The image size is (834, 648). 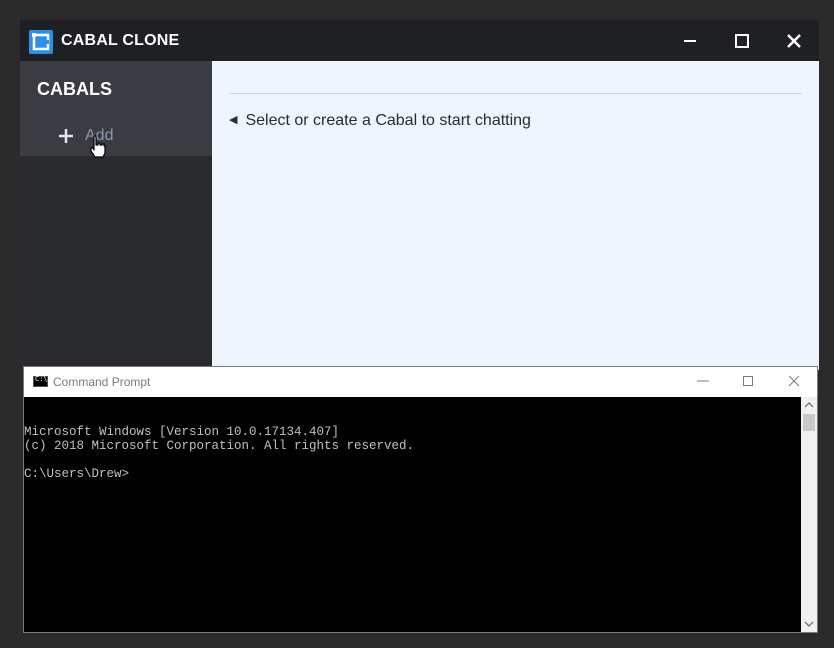 I want to click on close-button, so click(x=794, y=41).